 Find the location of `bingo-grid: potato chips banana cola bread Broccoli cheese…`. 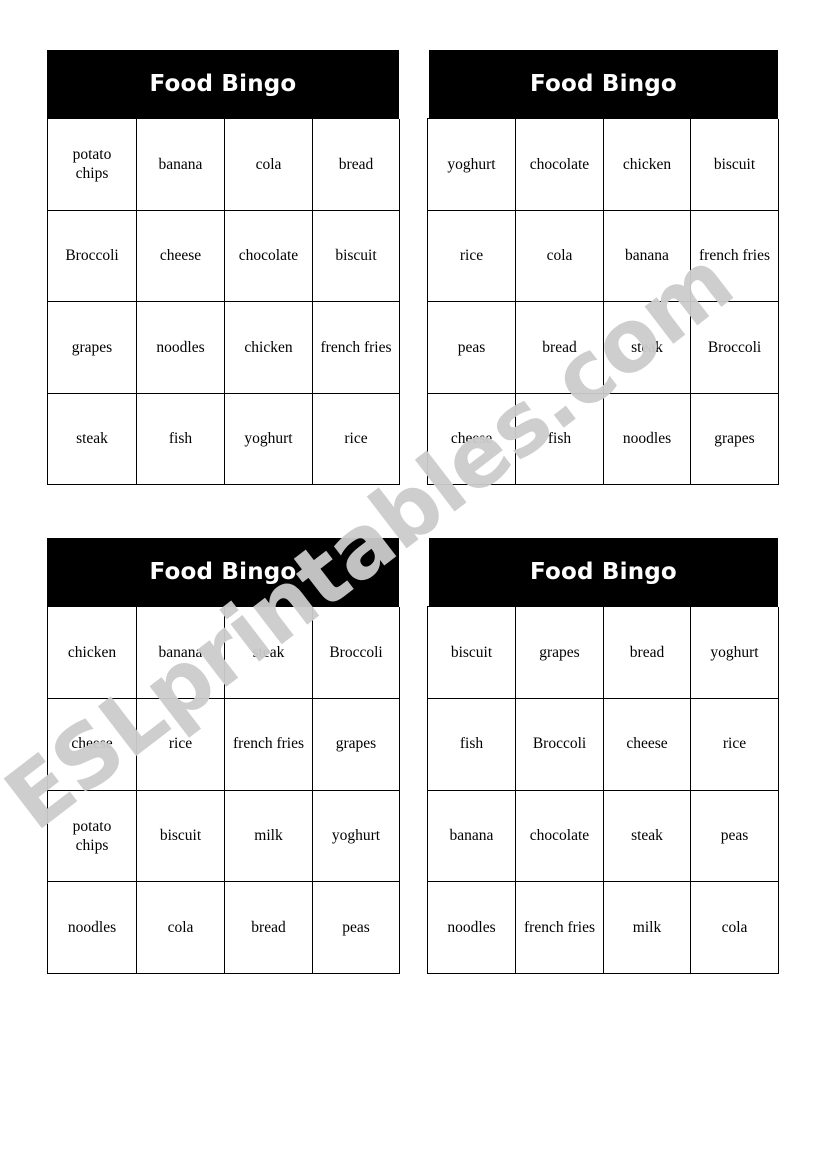

bingo-grid: potato chips banana cola bread Broccoli cheese… is located at coordinates (223, 301).